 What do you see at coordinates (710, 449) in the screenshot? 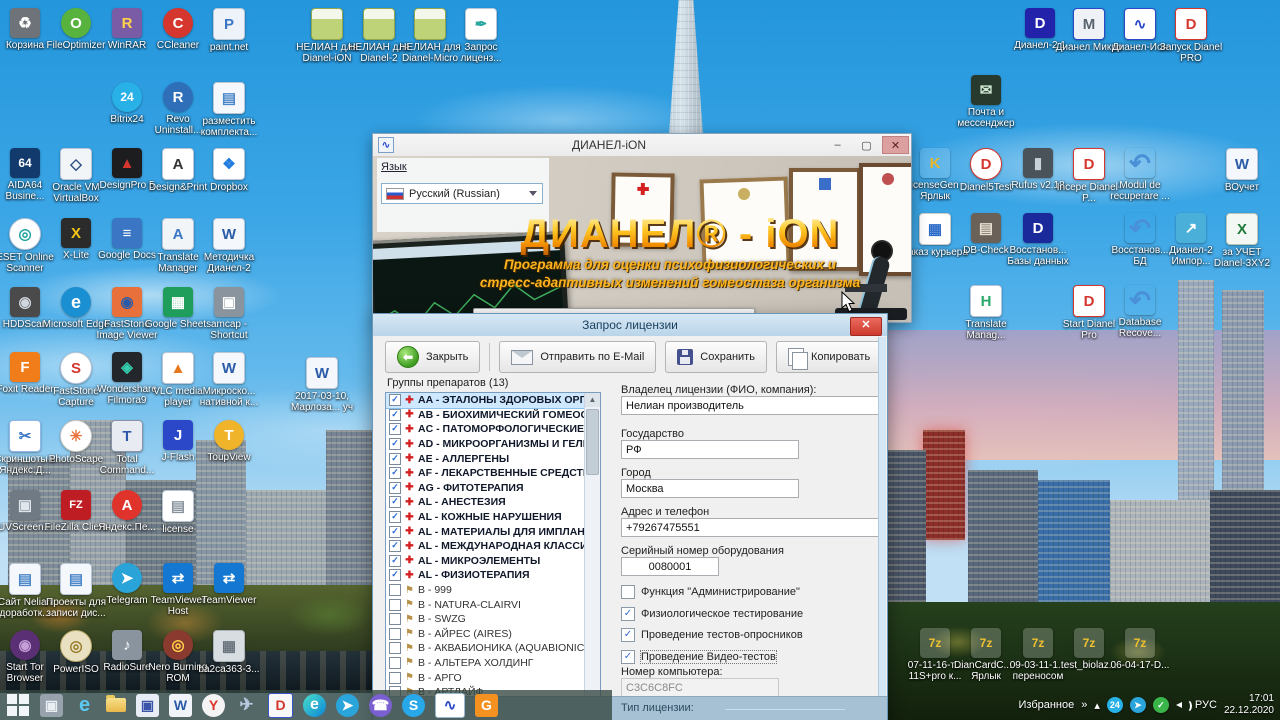
I see `country-field: РФ` at bounding box center [710, 449].